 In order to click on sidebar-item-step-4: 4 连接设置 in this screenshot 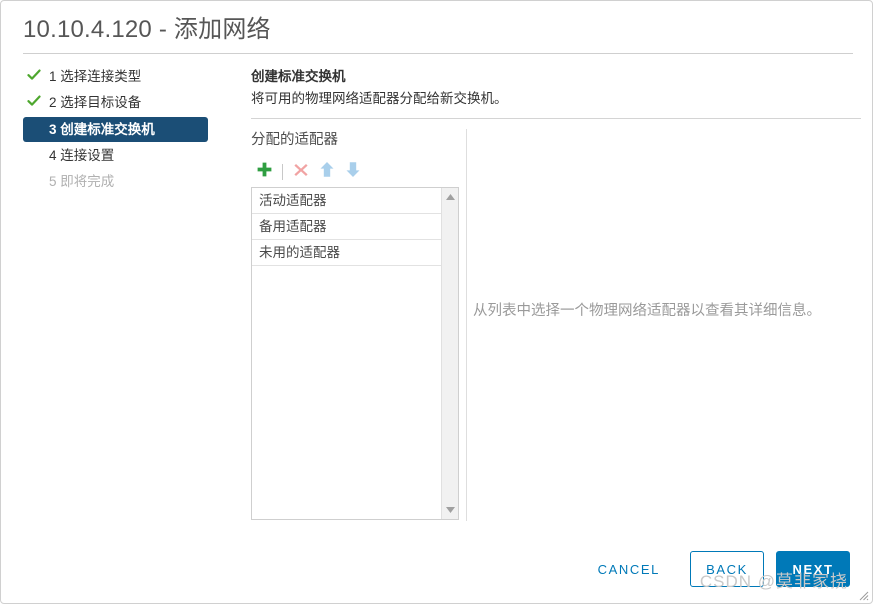, I will do `click(131, 156)`.